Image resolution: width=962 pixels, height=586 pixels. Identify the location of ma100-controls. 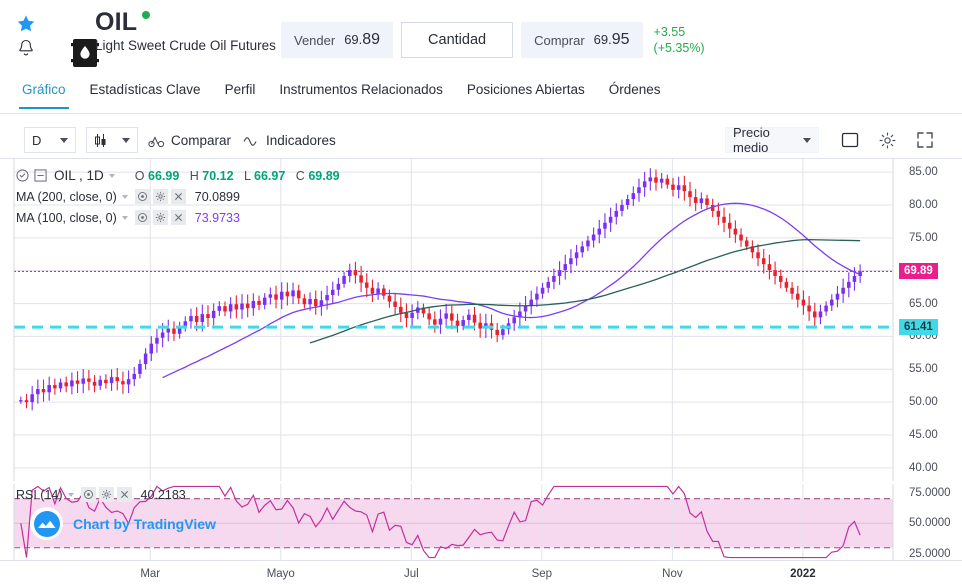
(160, 217).